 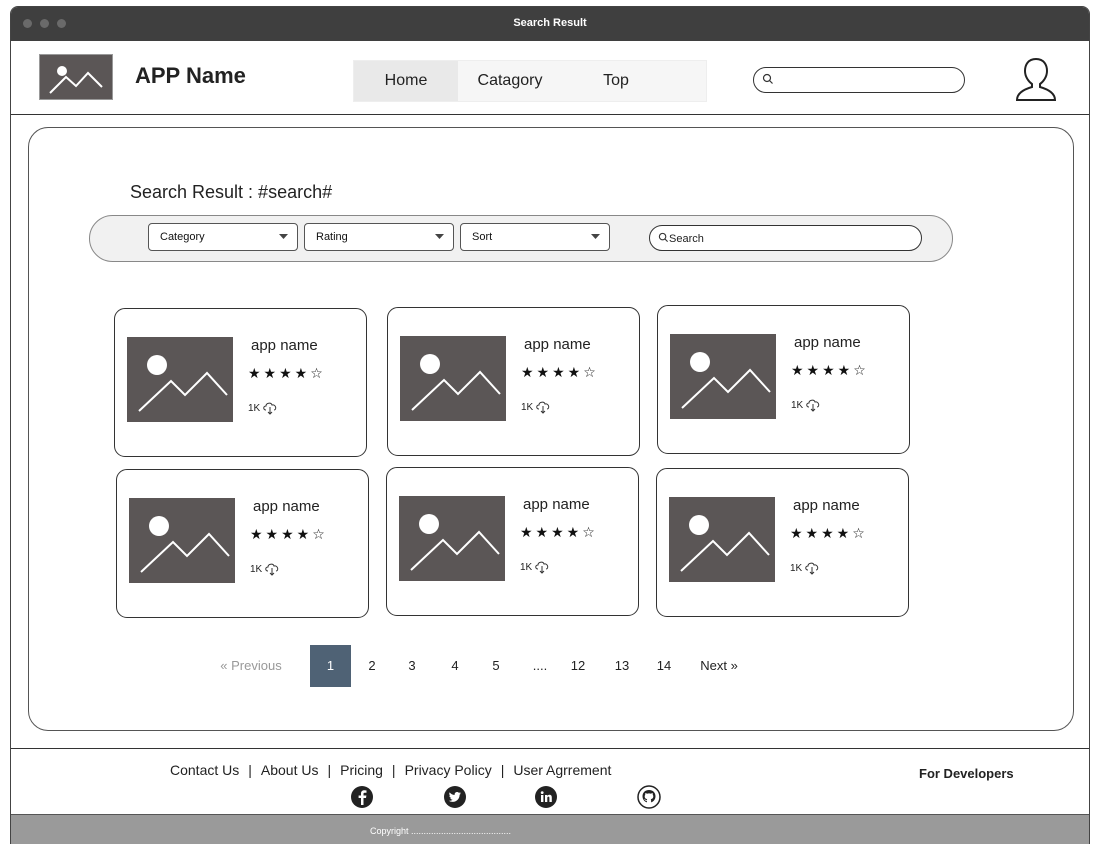 I want to click on nav-top: Top, so click(x=616, y=81).